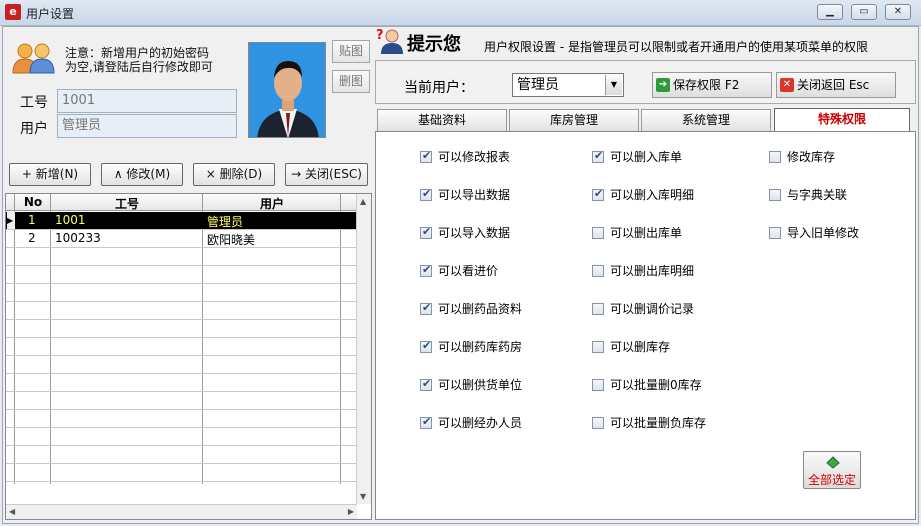  What do you see at coordinates (351, 51) in the screenshot?
I see `paste-image-button: 贴图` at bounding box center [351, 51].